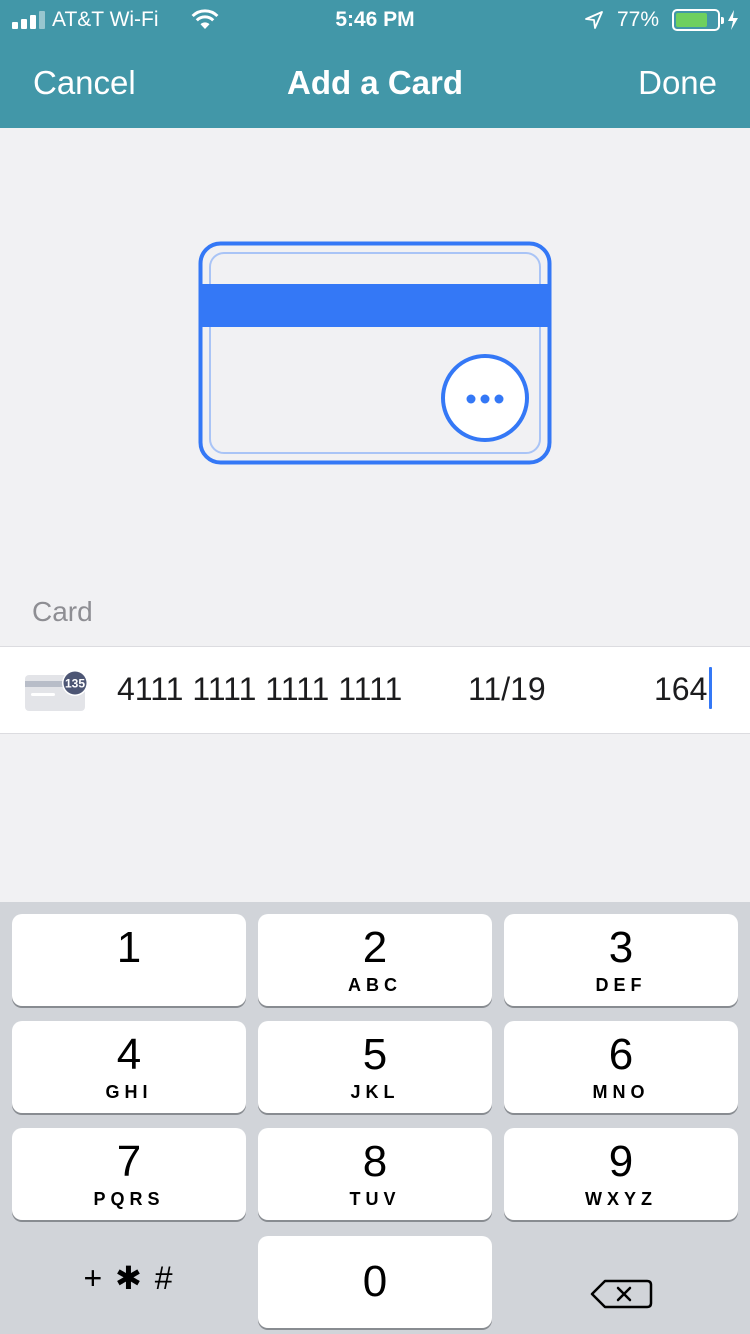 This screenshot has width=750, height=1334. Describe the element at coordinates (677, 83) in the screenshot. I see `done-button: Done` at that location.